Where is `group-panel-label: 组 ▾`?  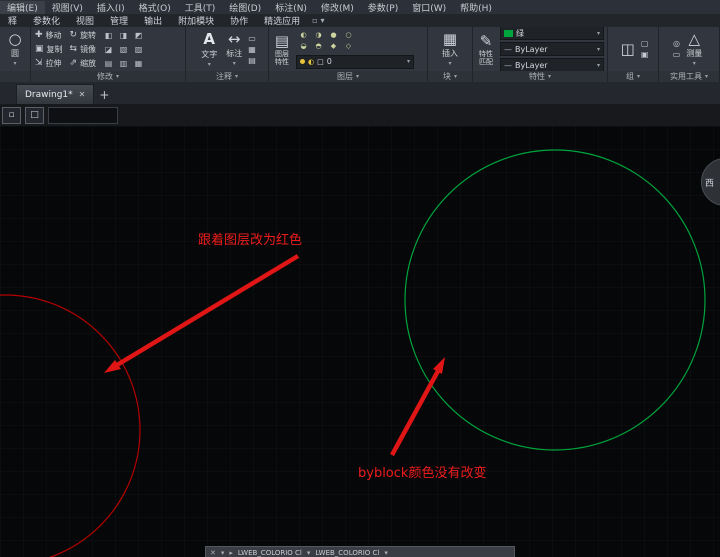
group-panel-label: 组 ▾ is located at coordinates (633, 76).